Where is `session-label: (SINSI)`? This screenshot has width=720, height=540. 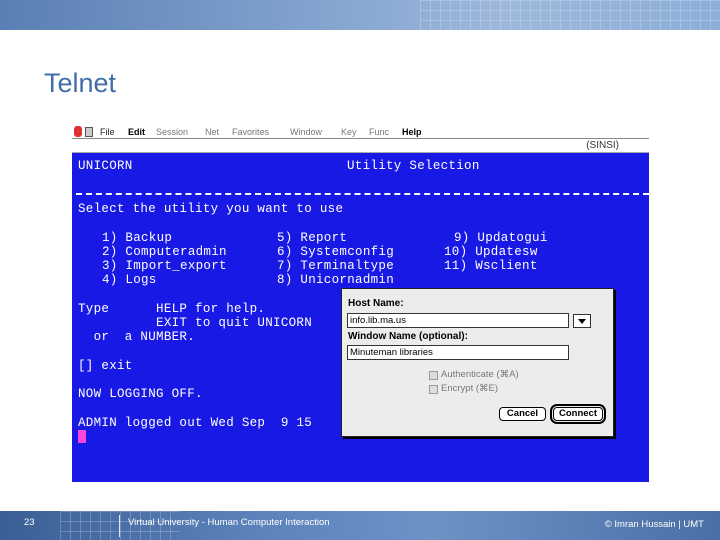 session-label: (SINSI) is located at coordinates (602, 145).